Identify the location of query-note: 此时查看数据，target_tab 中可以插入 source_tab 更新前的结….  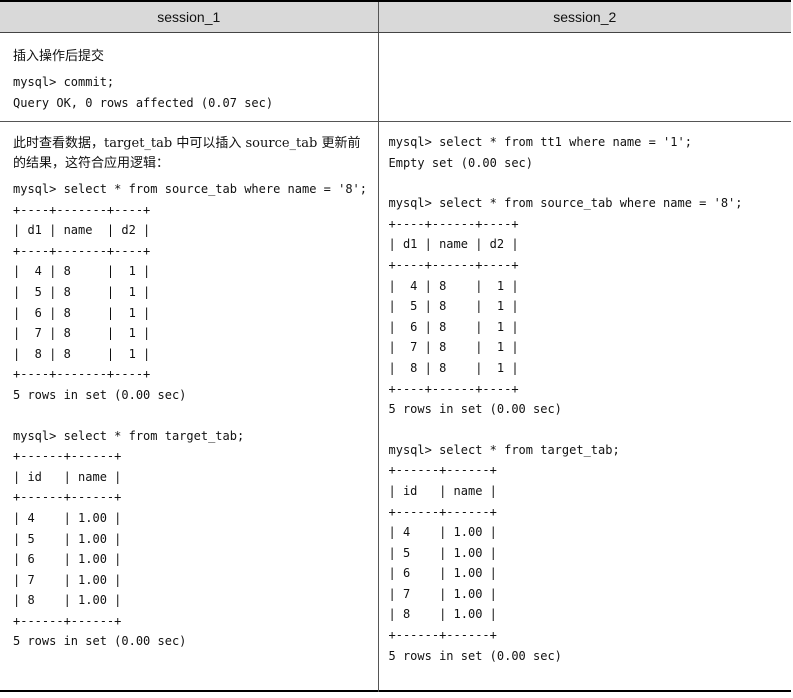
(187, 153).